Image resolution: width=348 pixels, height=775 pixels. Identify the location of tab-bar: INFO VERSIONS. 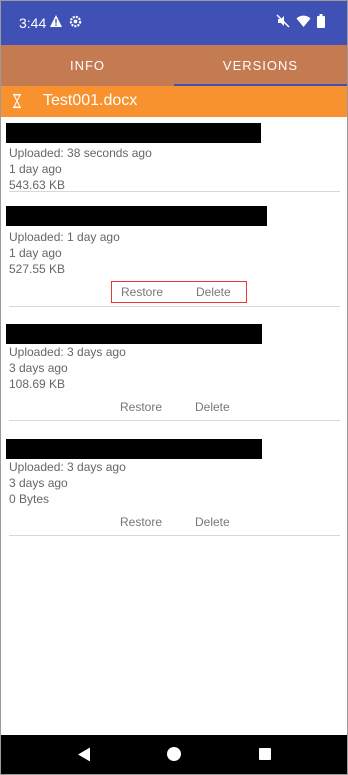
(174, 65).